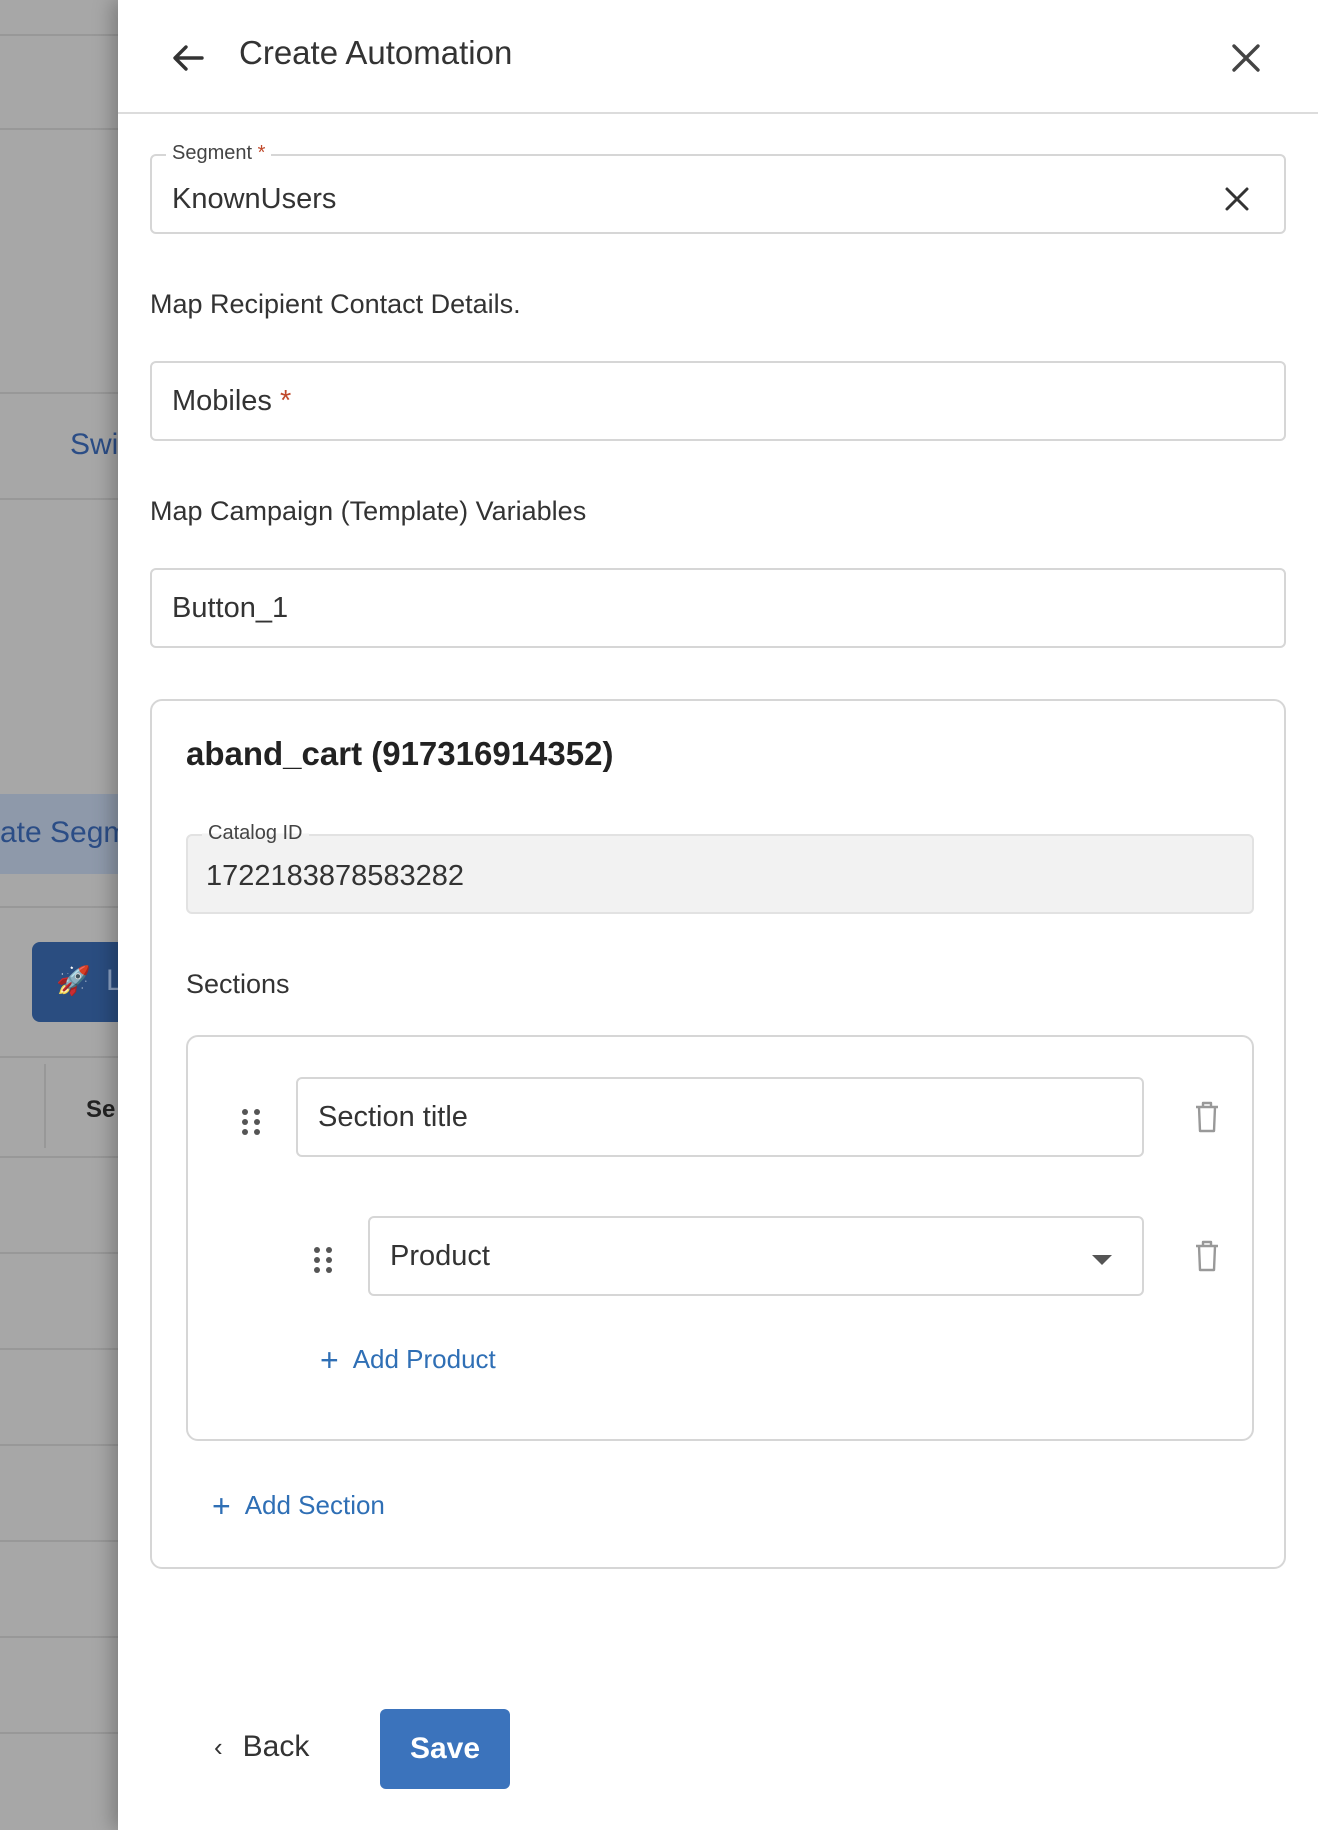 This screenshot has height=1830, width=1318. Describe the element at coordinates (718, 188) in the screenshot. I see `segment-field: Segment * KnownUsers` at that location.